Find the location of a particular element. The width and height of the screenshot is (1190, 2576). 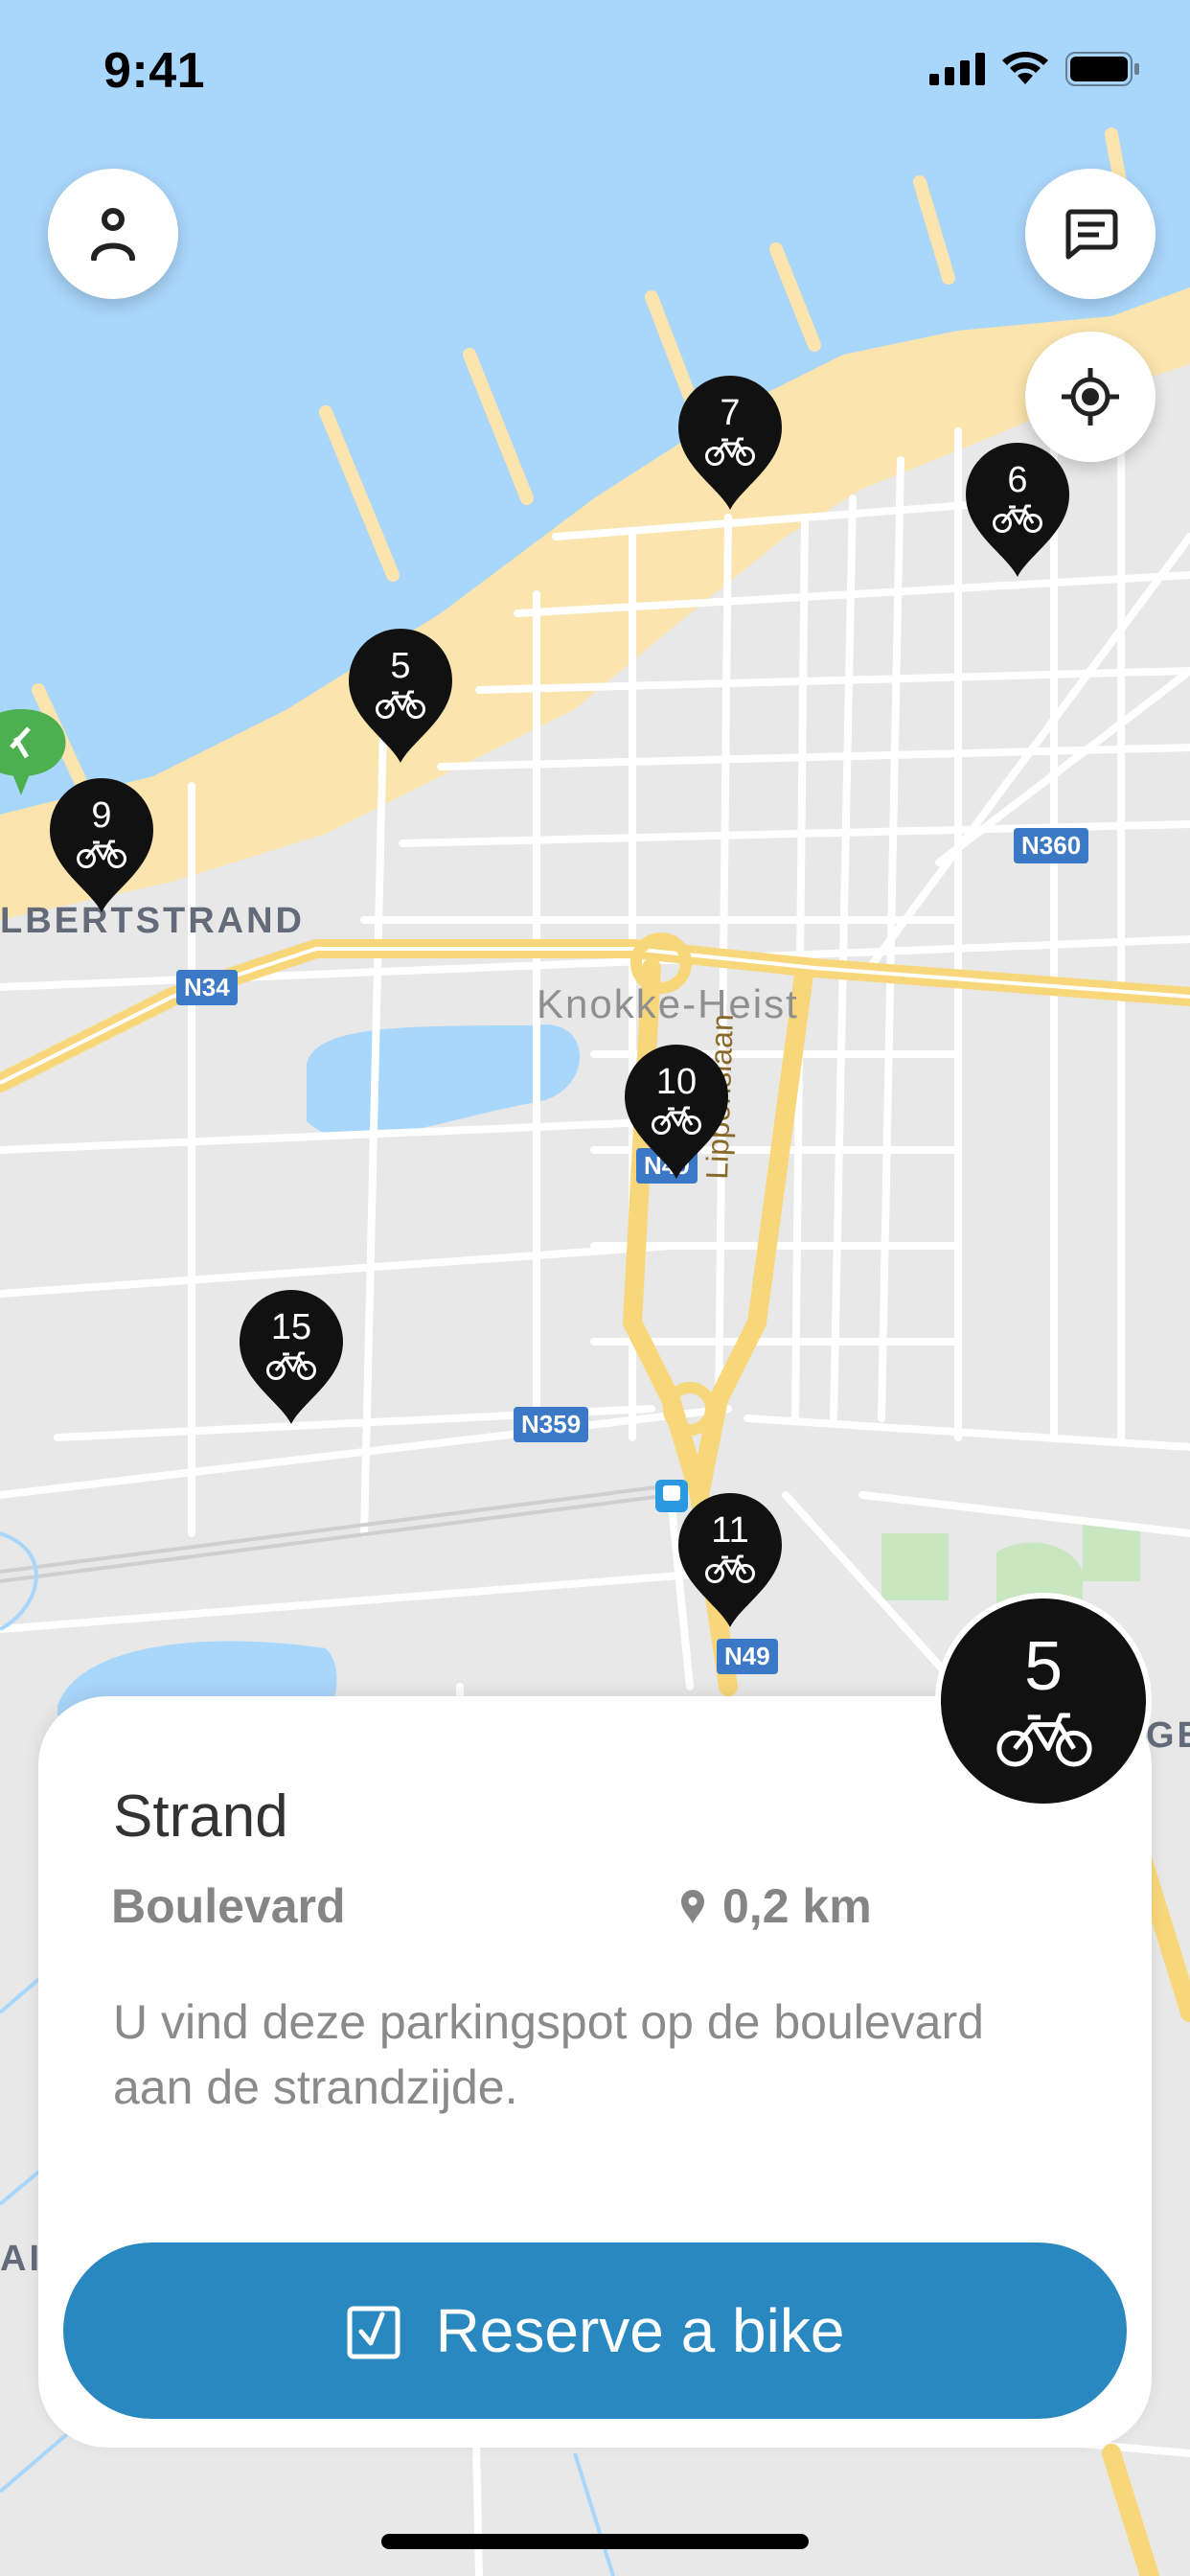

road-shield-n359: N359 is located at coordinates (552, 1424).